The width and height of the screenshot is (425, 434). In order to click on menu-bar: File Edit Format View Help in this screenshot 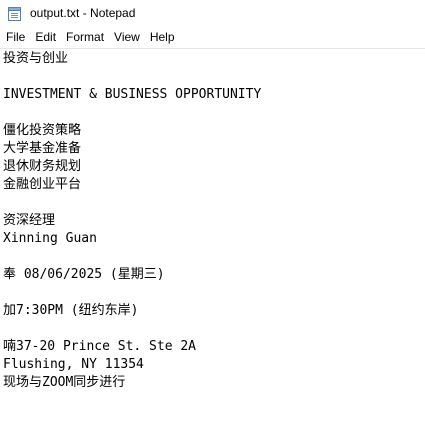, I will do `click(212, 37)`.